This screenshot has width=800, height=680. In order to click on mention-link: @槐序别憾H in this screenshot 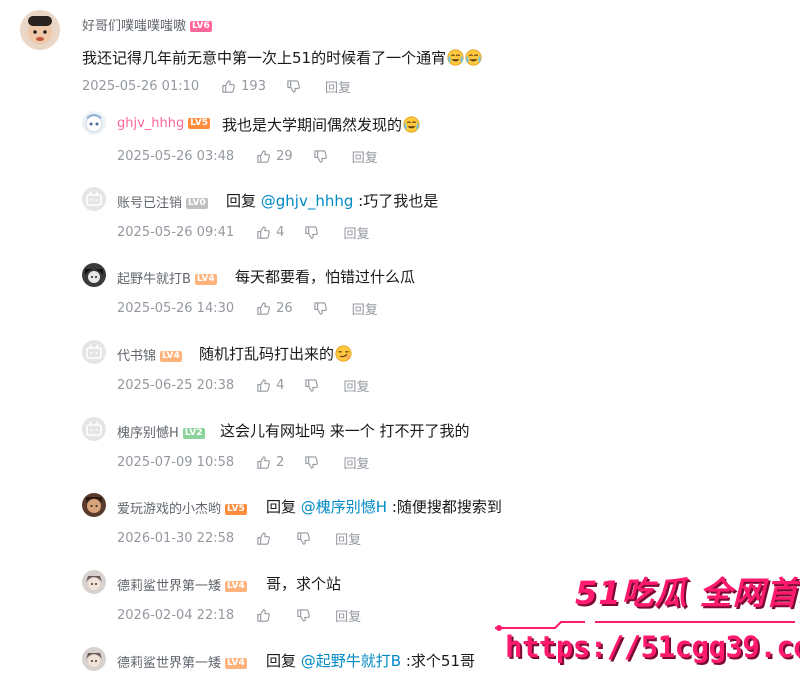, I will do `click(344, 507)`.